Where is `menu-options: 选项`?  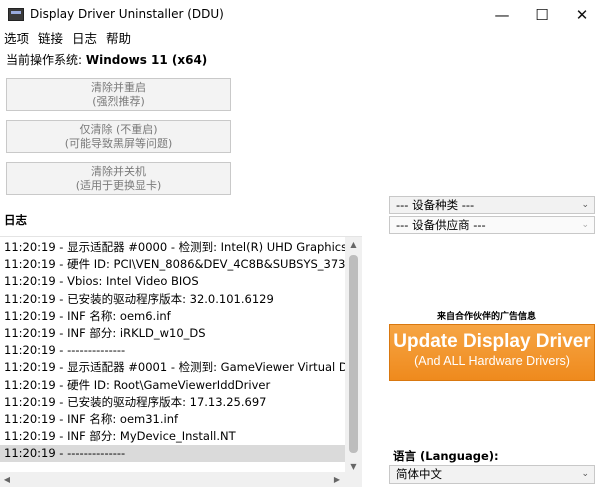
menu-options: 选项 is located at coordinates (17, 39).